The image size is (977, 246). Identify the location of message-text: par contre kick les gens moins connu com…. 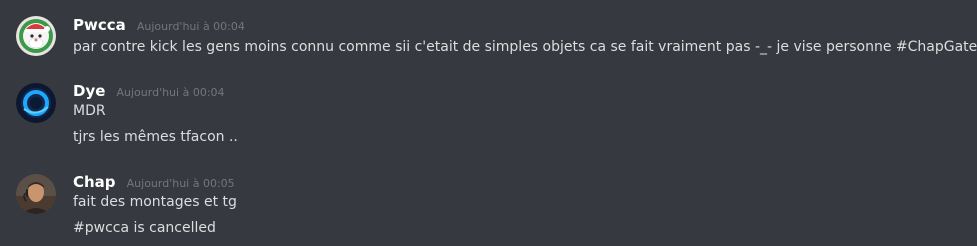
(525, 47).